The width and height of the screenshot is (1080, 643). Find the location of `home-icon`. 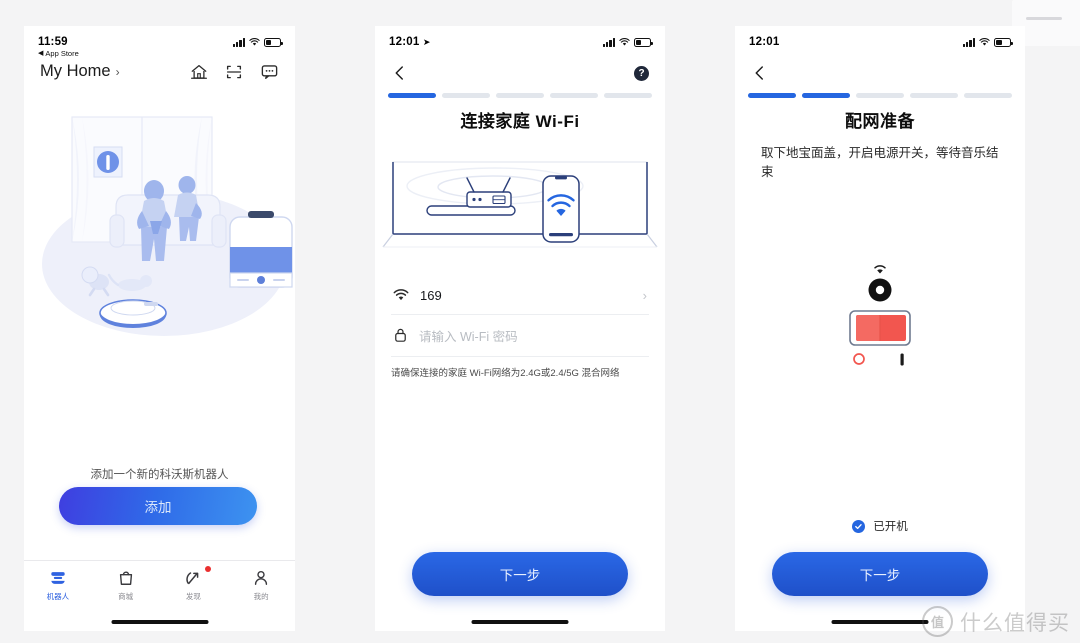

home-icon is located at coordinates (199, 72).